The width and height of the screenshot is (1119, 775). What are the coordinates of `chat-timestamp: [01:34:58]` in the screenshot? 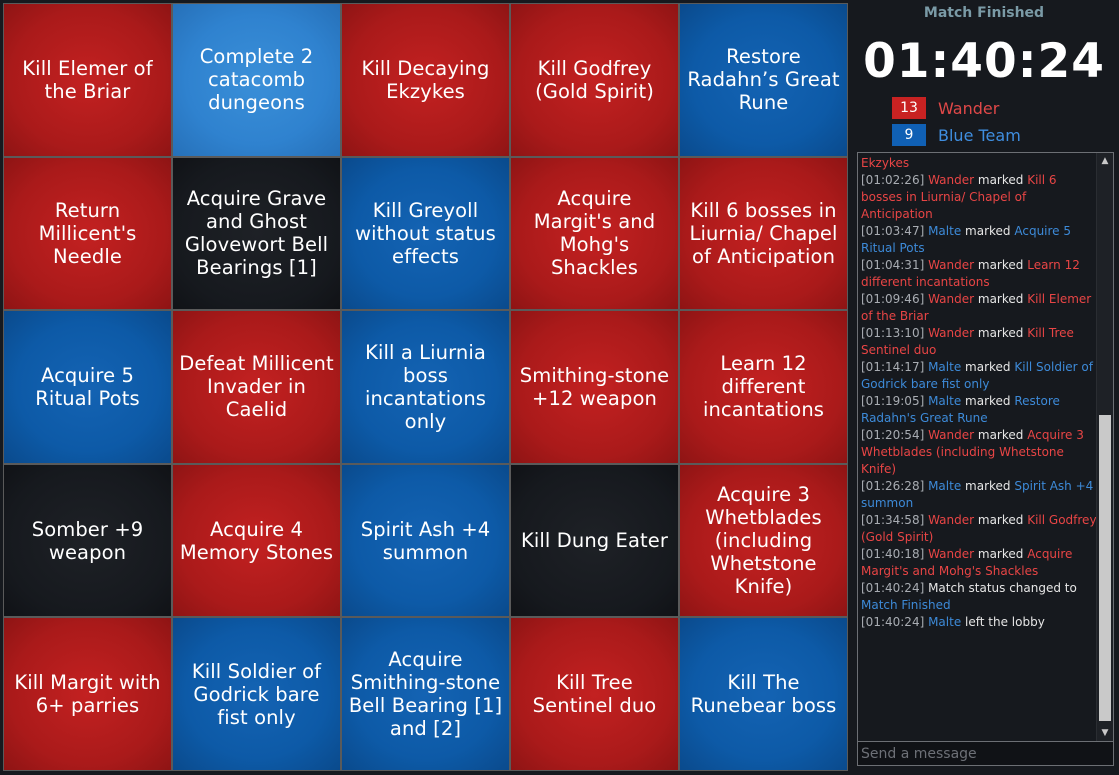 It's located at (895, 520).